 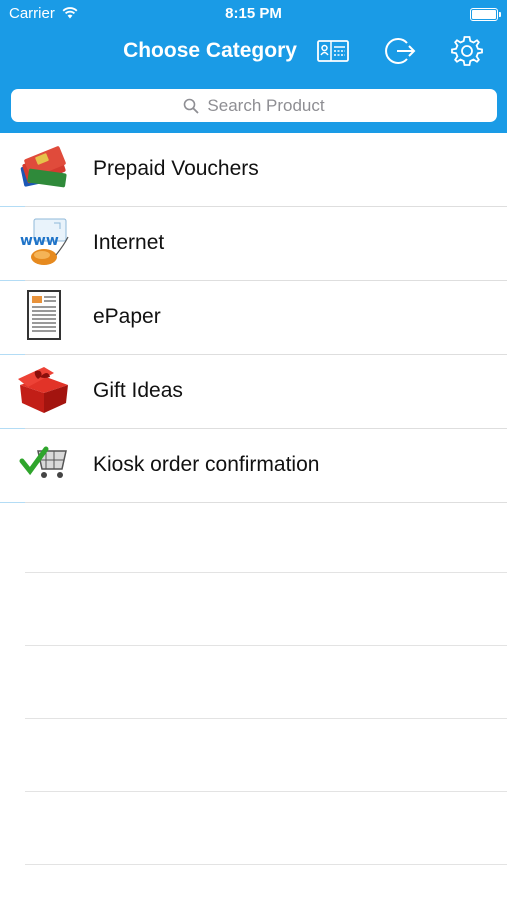 What do you see at coordinates (127, 316) in the screenshot?
I see `category-label: ePaper` at bounding box center [127, 316].